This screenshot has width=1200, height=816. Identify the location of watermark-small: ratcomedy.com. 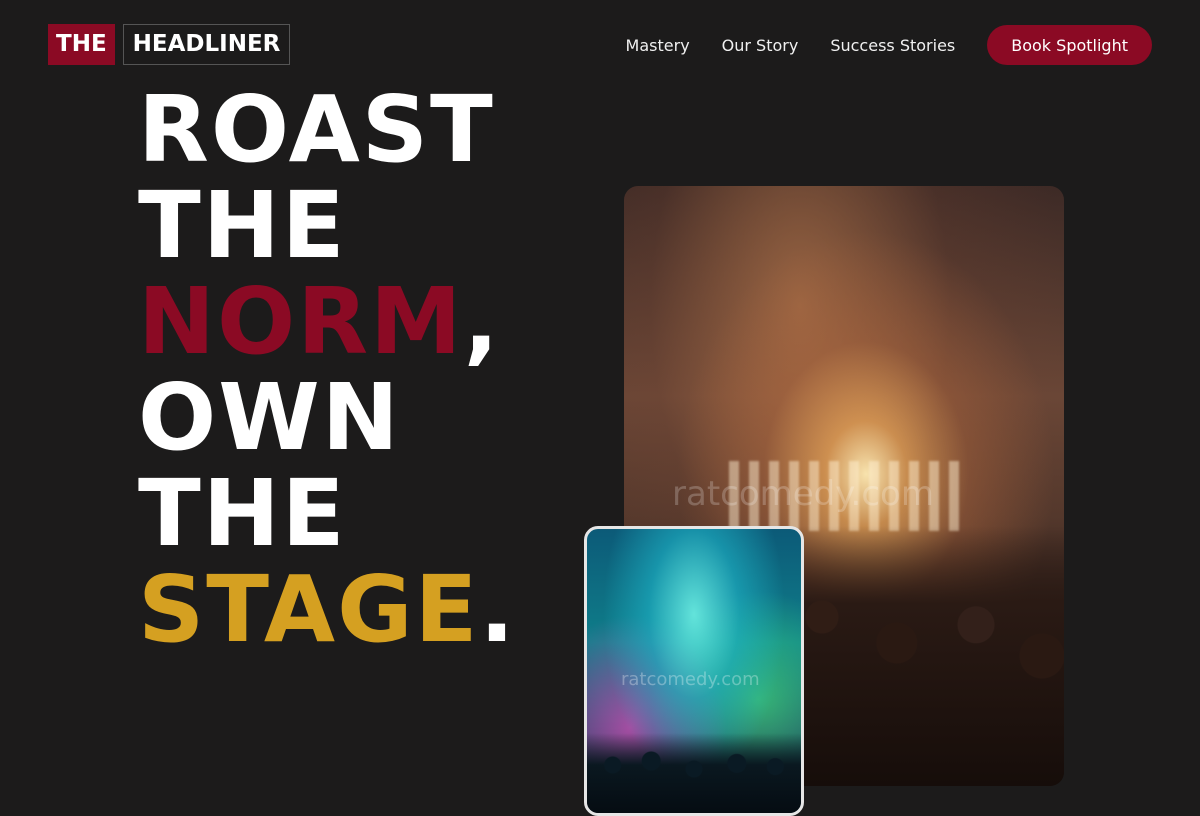
(690, 679).